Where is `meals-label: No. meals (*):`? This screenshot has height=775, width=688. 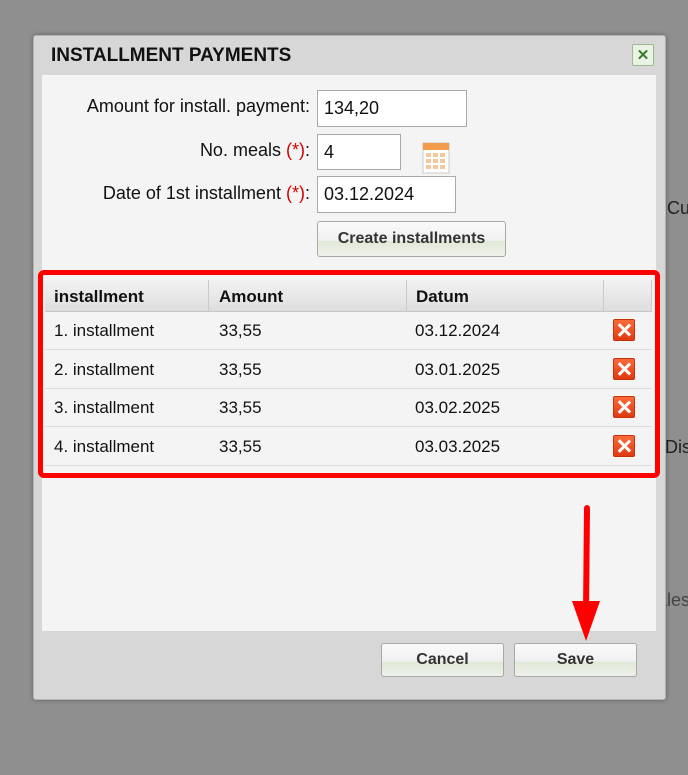
meals-label: No. meals (*): is located at coordinates (175, 150).